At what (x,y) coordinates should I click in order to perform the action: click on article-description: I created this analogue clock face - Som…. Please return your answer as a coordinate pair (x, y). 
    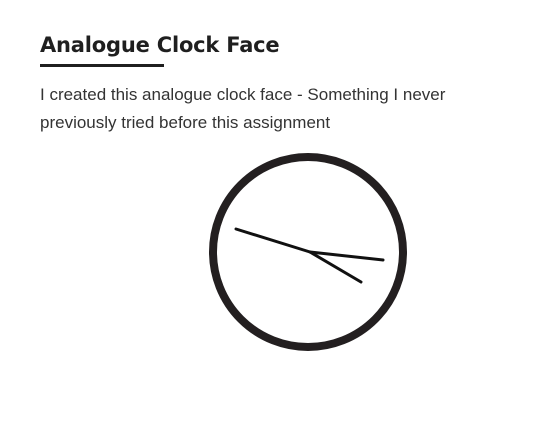
    Looking at the image, I should click on (243, 108).